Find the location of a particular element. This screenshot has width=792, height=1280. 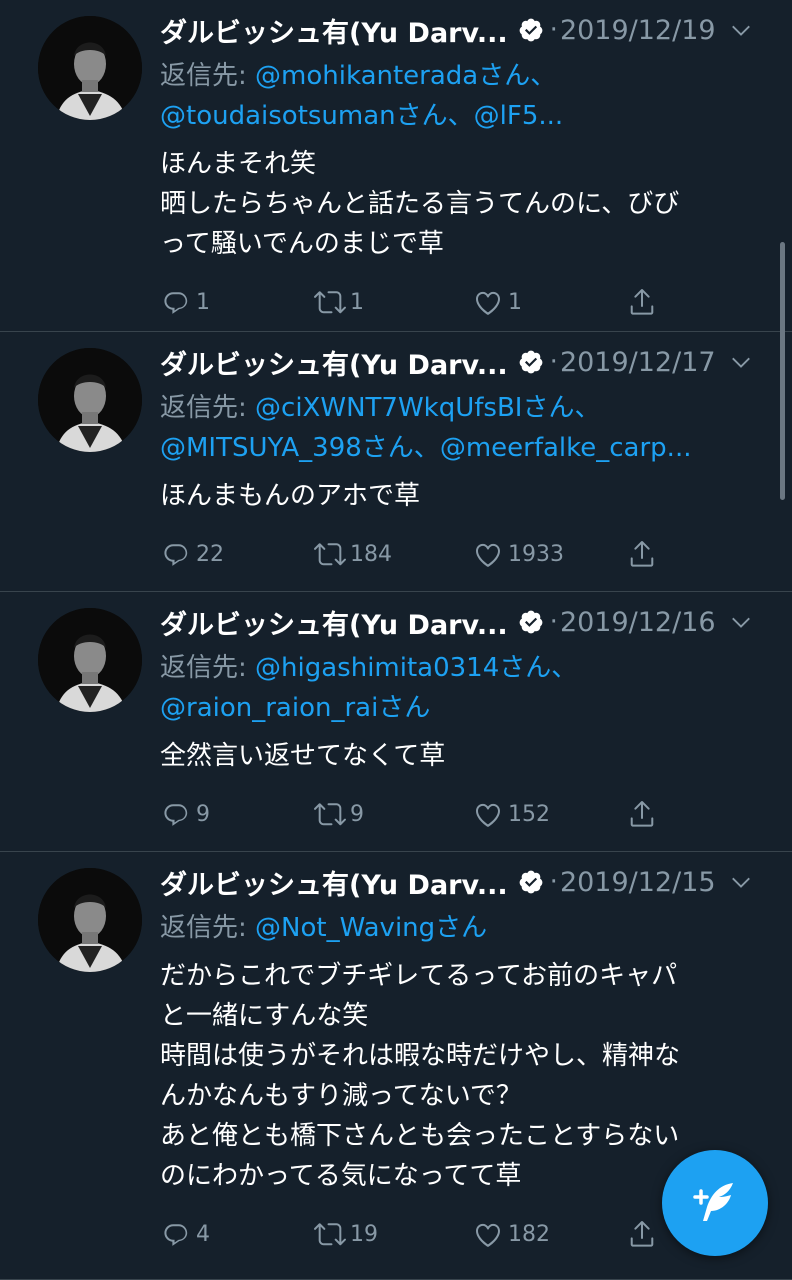

tweet-date: 2019/12/19 is located at coordinates (638, 30).